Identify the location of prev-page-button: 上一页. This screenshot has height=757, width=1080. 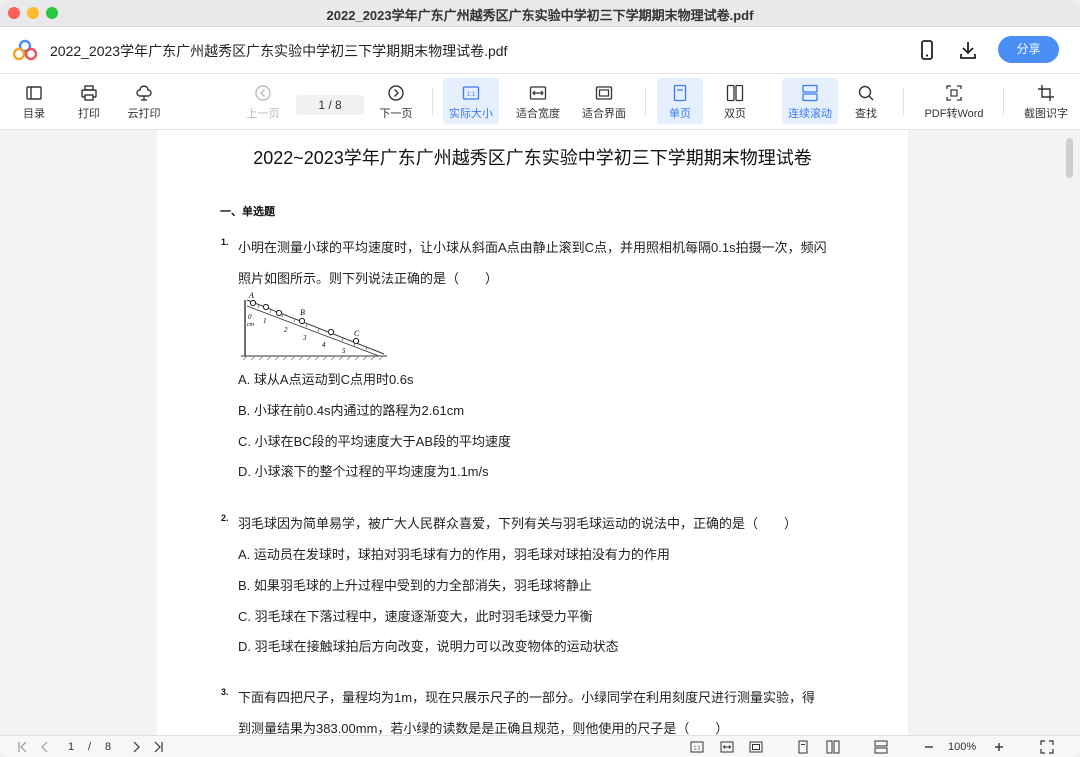
(263, 101).